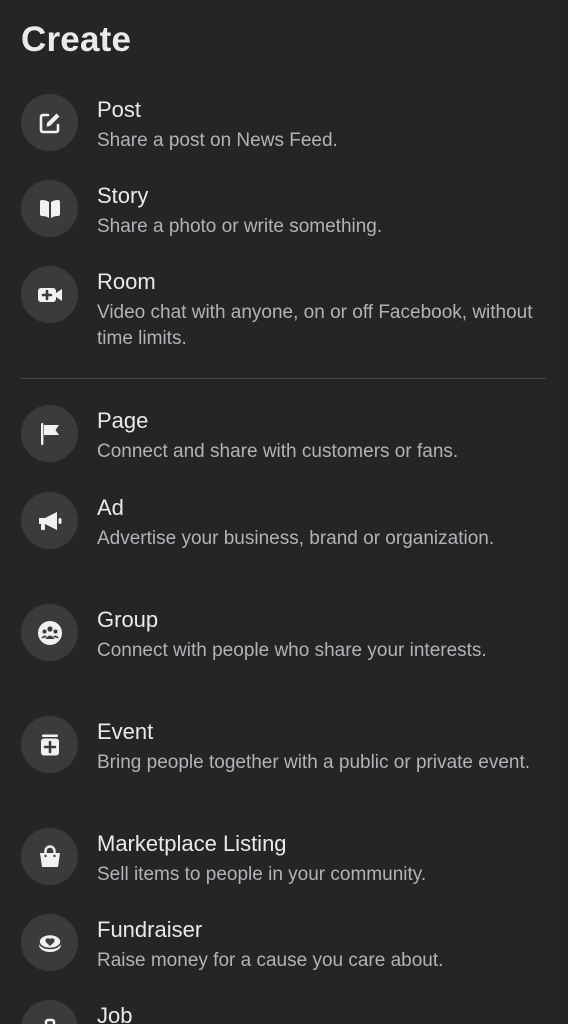 The height and width of the screenshot is (1024, 568). I want to click on megaphone-icon, so click(49, 520).